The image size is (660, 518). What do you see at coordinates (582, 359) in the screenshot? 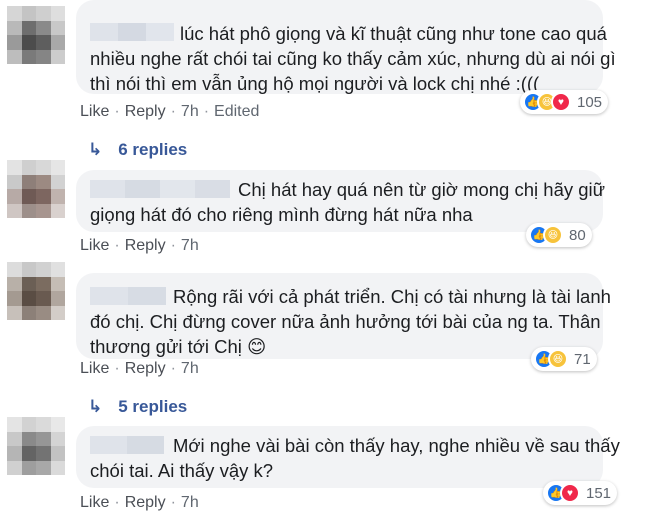
I see `reaction-count: 71` at bounding box center [582, 359].